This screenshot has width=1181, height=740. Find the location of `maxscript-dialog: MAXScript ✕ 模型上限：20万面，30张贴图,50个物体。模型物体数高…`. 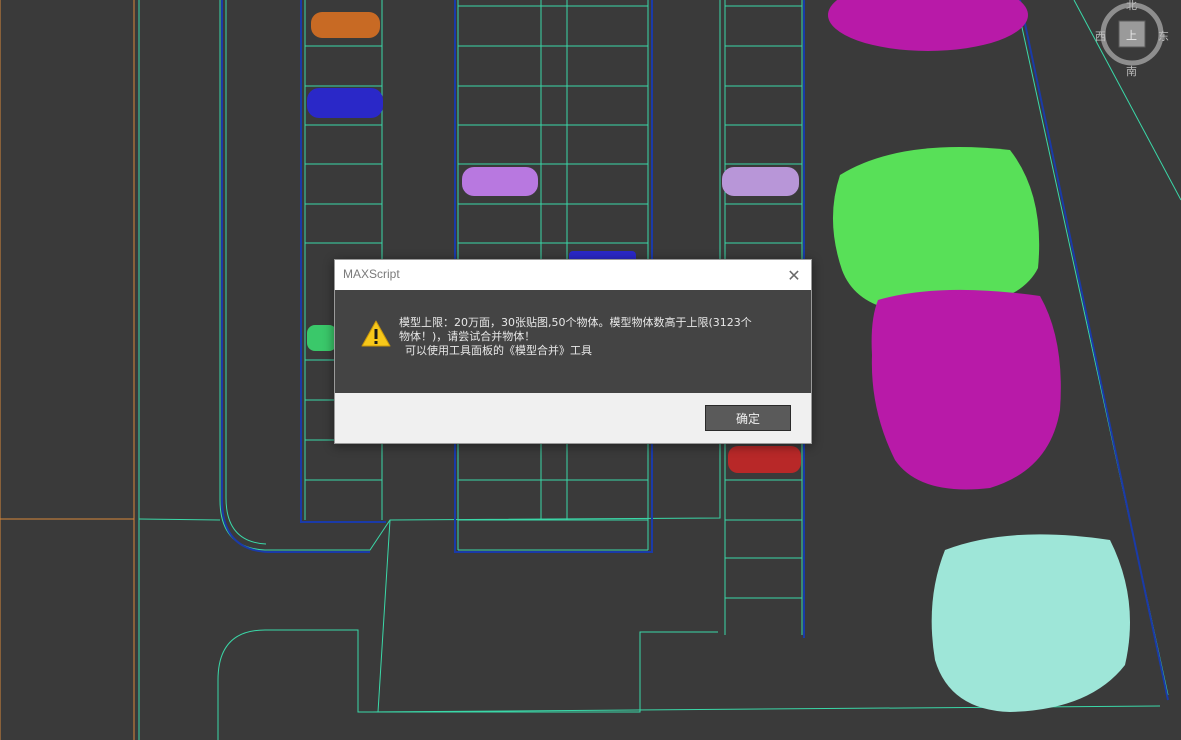

maxscript-dialog: MAXScript ✕ 模型上限：20万面，30张贴图,50个物体。模型物体数高… is located at coordinates (573, 351).